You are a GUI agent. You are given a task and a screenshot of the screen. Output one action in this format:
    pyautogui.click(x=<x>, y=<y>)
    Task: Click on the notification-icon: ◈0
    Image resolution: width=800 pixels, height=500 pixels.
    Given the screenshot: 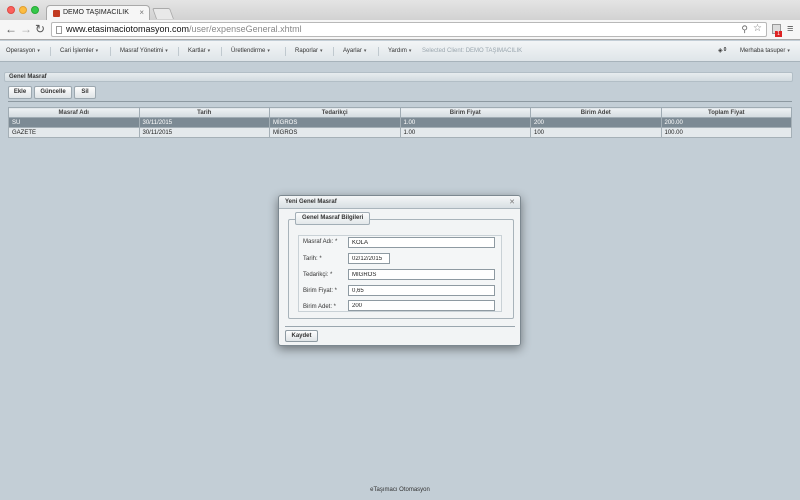 What is the action you would take?
    pyautogui.click(x=722, y=50)
    